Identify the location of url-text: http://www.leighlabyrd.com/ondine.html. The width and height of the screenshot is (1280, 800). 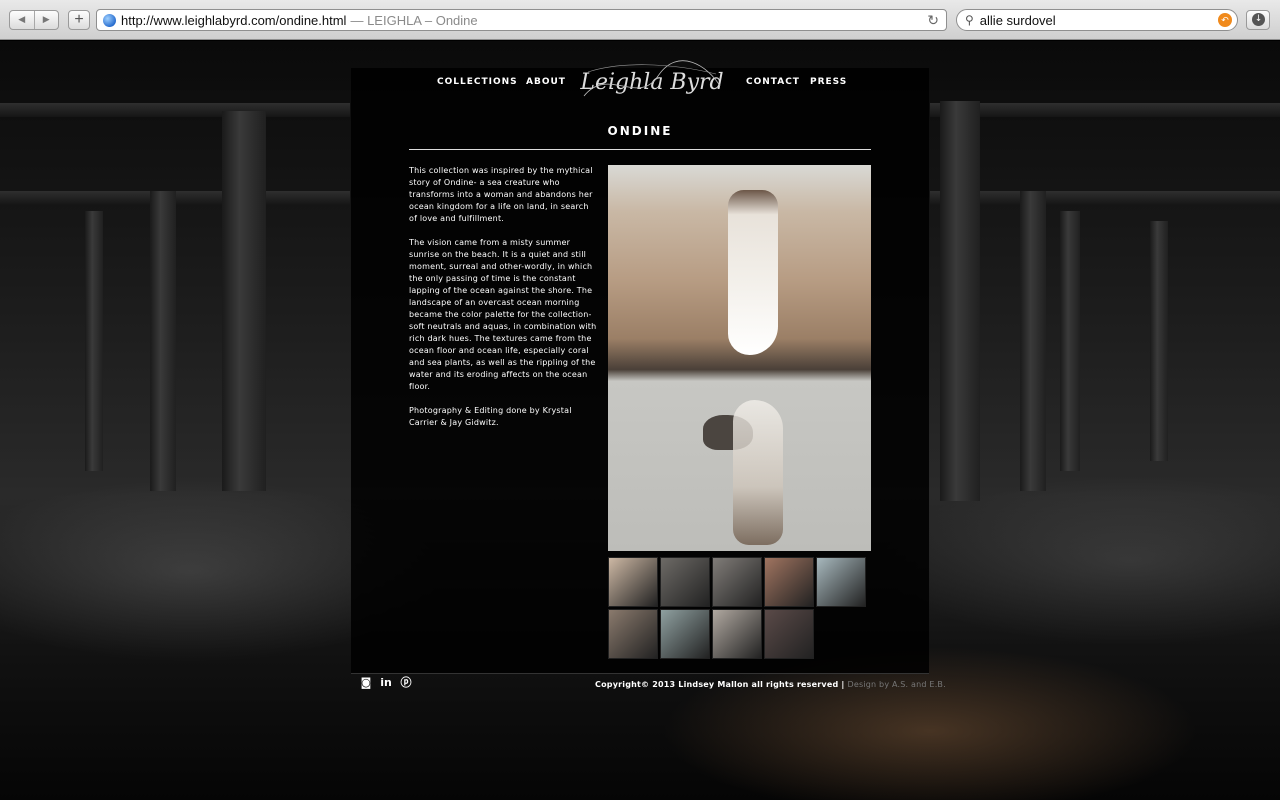
(234, 20).